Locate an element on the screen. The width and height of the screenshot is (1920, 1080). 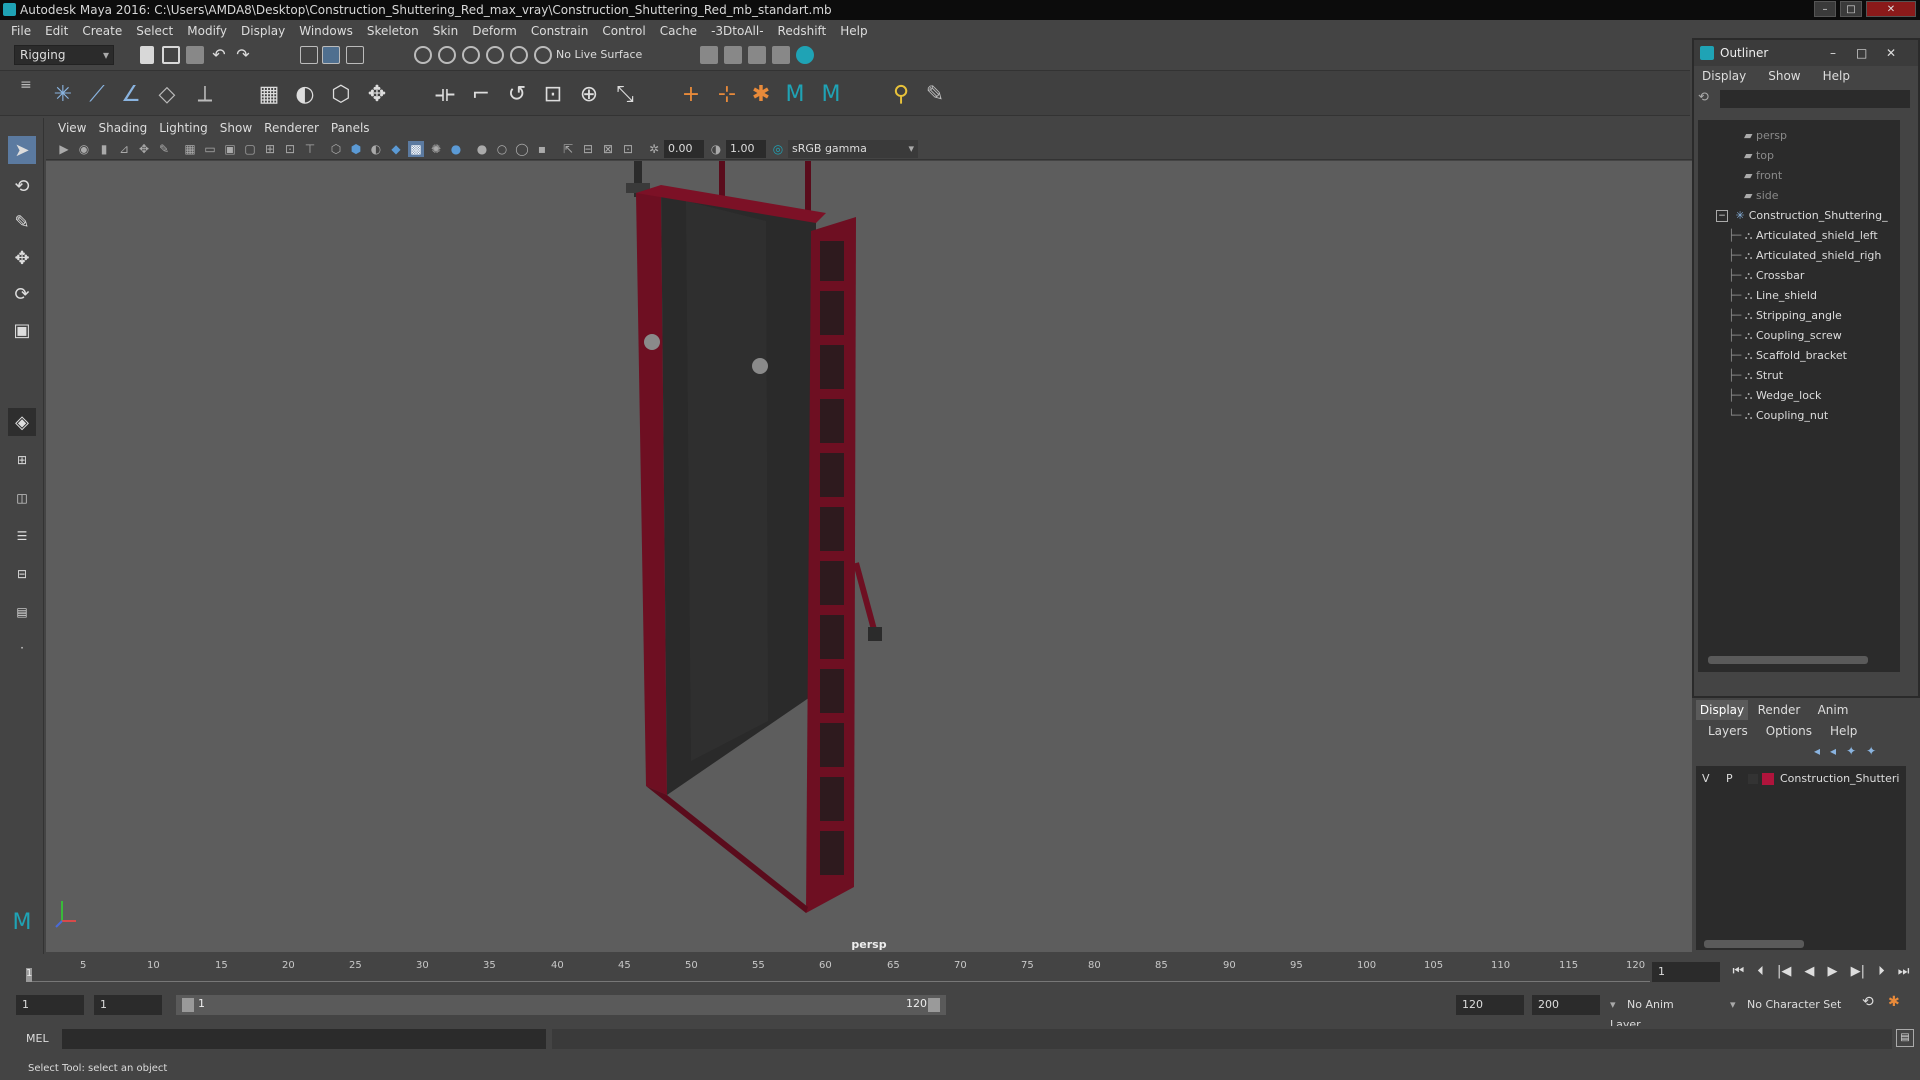
snap-grid-icon is located at coordinates (423, 55).